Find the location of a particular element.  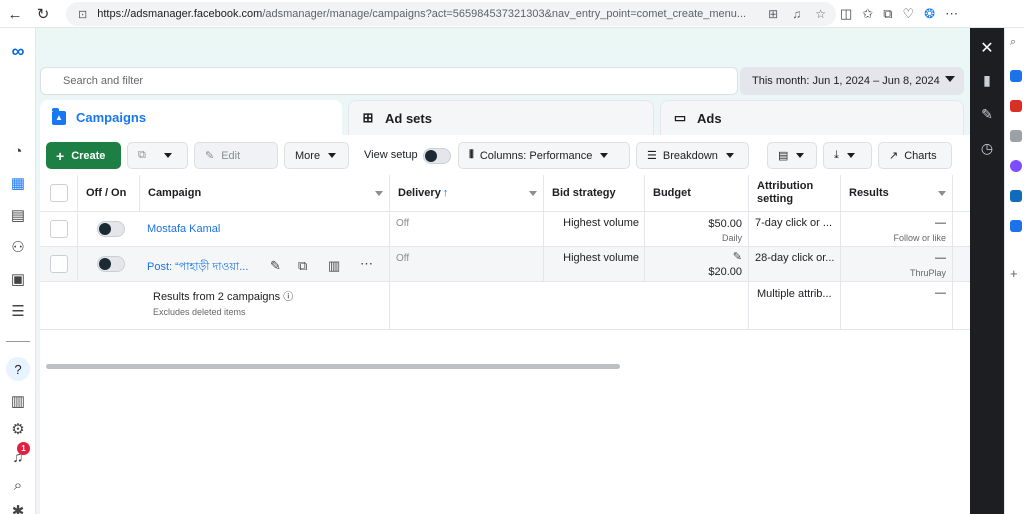

pages-icon: ▤ is located at coordinates (18, 215).